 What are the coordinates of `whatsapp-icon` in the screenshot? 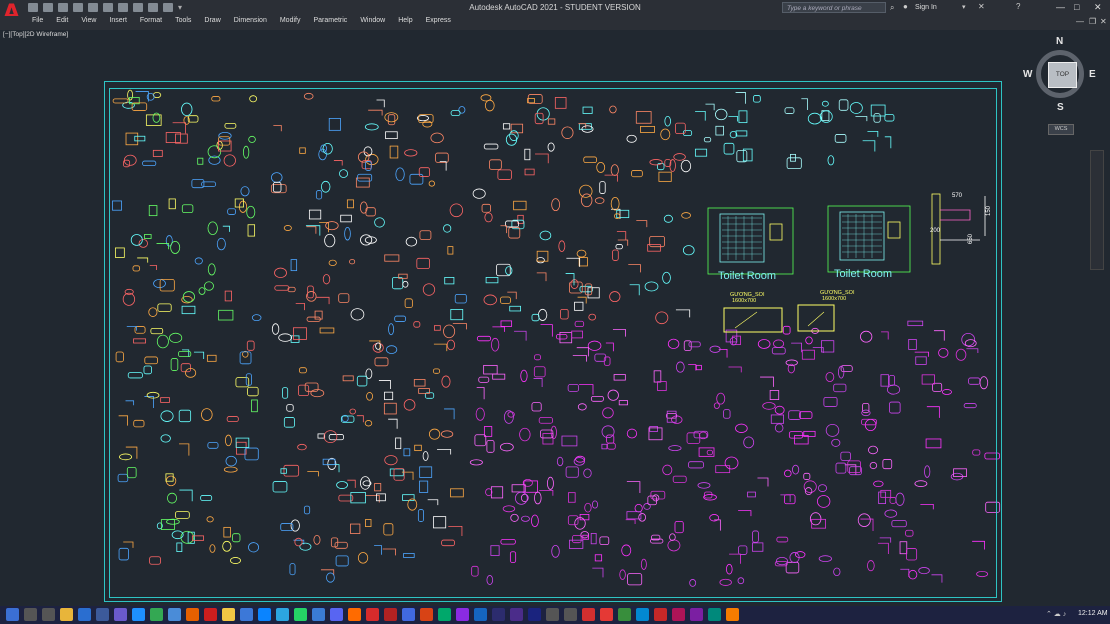 It's located at (300, 614).